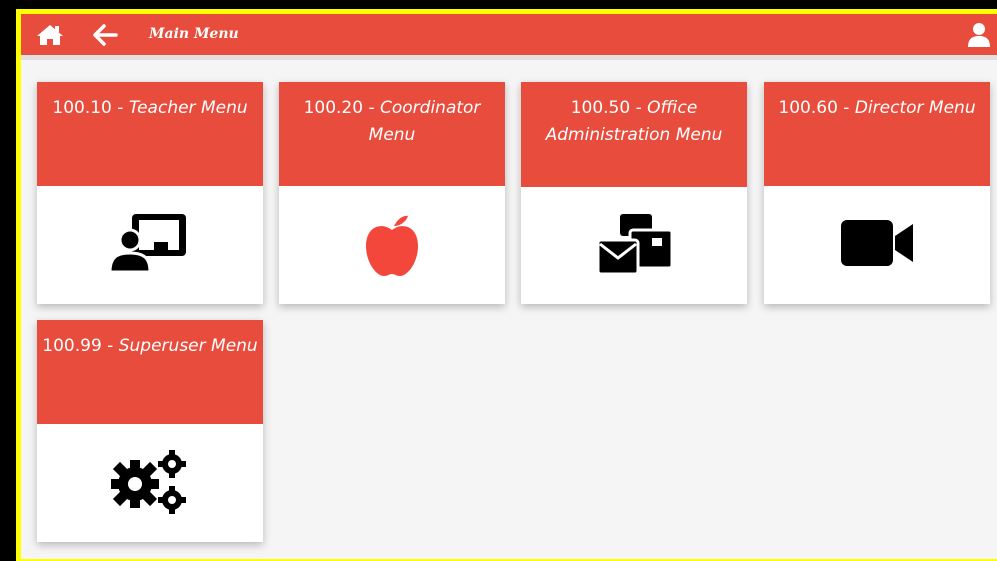 The width and height of the screenshot is (997, 561). What do you see at coordinates (509, 57) in the screenshot?
I see `topbar-divider` at bounding box center [509, 57].